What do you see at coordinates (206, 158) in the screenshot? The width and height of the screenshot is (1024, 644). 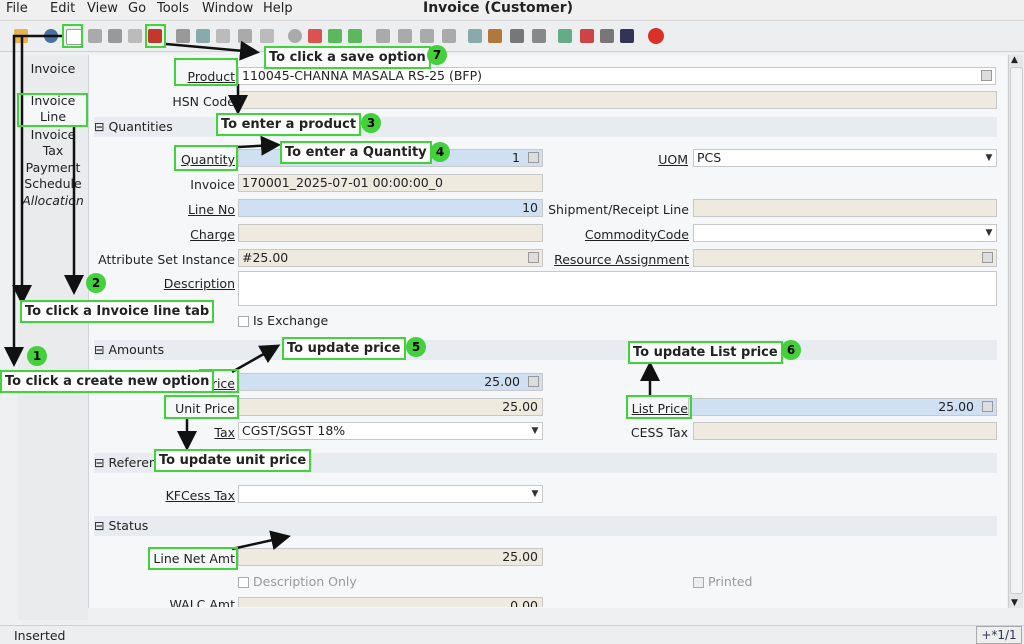 I see `highlight-quantity-label` at bounding box center [206, 158].